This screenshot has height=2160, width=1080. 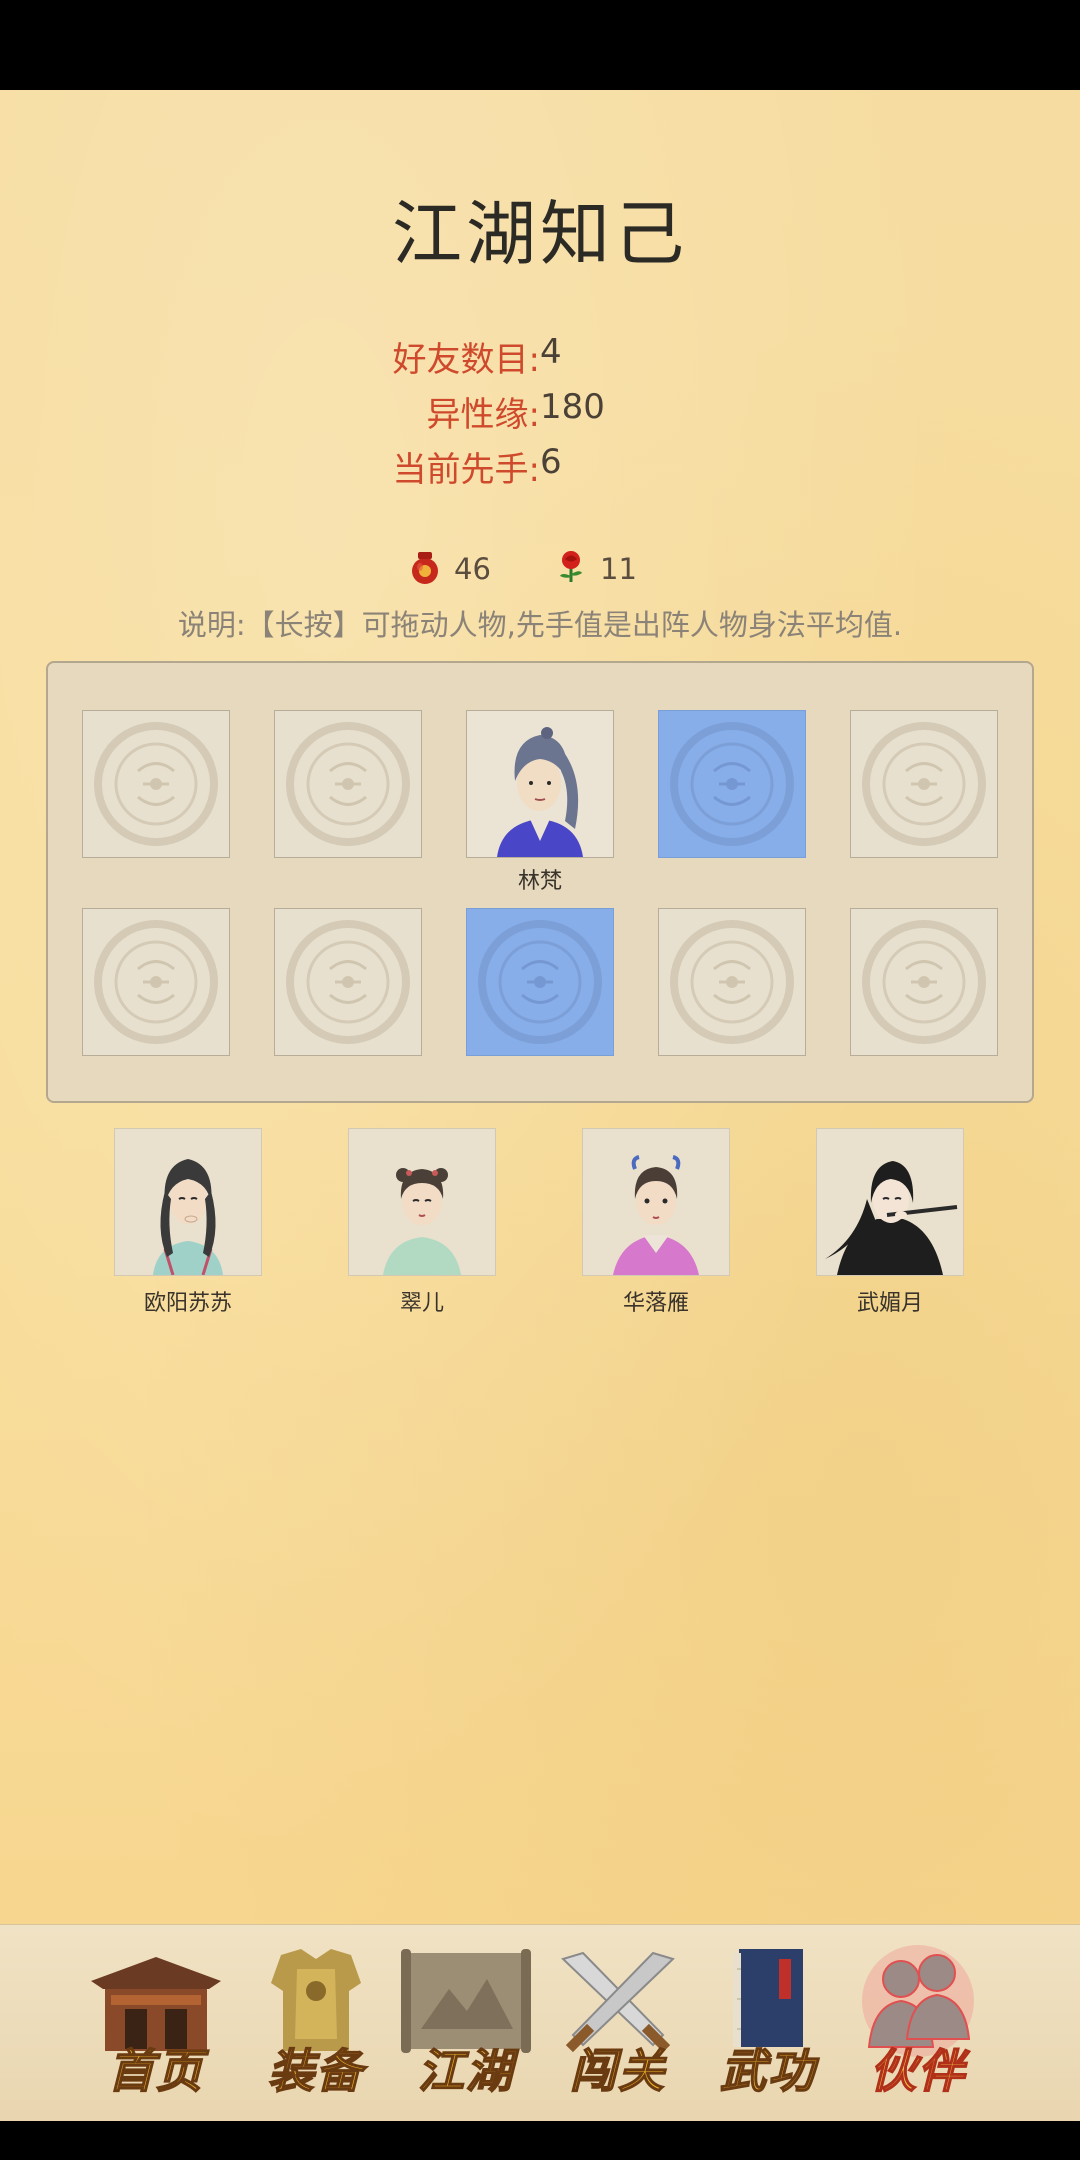 What do you see at coordinates (767, 2071) in the screenshot?
I see `tab-label: 武功` at bounding box center [767, 2071].